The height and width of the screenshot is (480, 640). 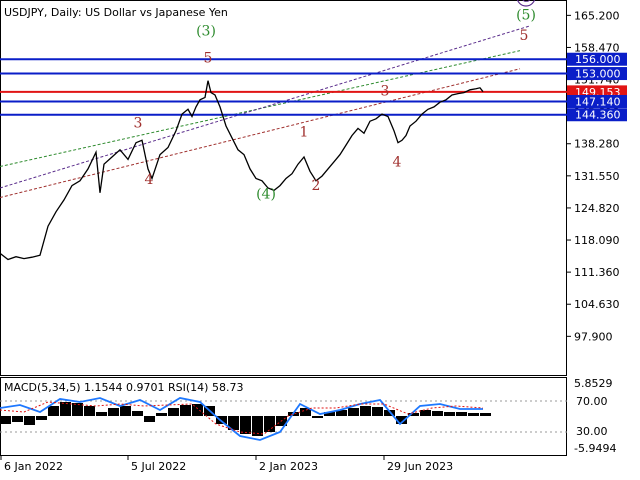 What do you see at coordinates (526, 16) in the screenshot?
I see `wave-label-10: (5)` at bounding box center [526, 16].